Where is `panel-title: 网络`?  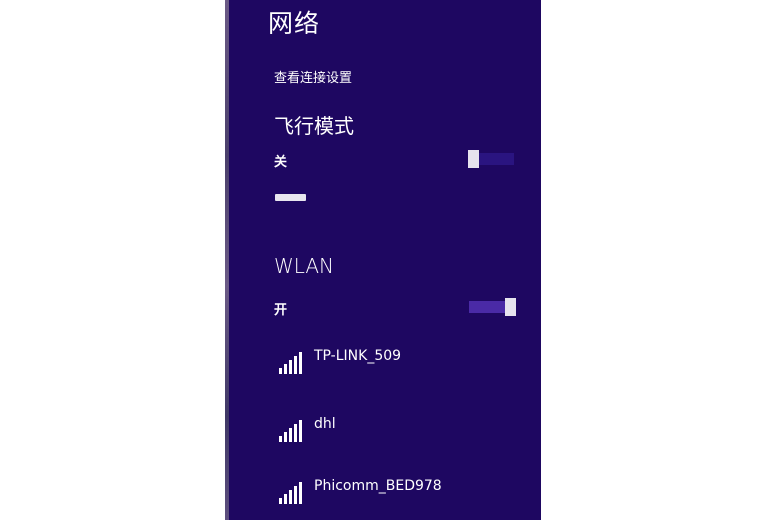 panel-title: 网络 is located at coordinates (294, 23).